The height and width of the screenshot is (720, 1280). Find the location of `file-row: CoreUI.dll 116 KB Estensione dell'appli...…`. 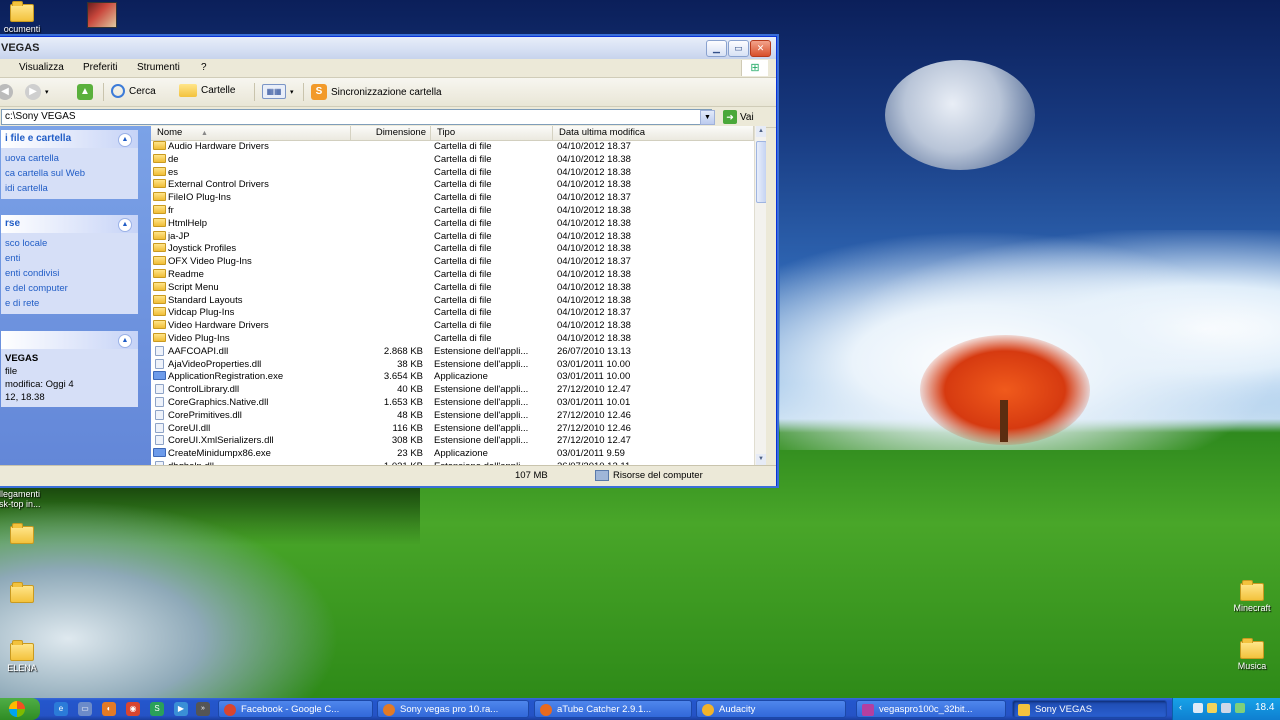

file-row: CoreUI.dll 116 KB Estensione dell'appli...… is located at coordinates (452, 429).